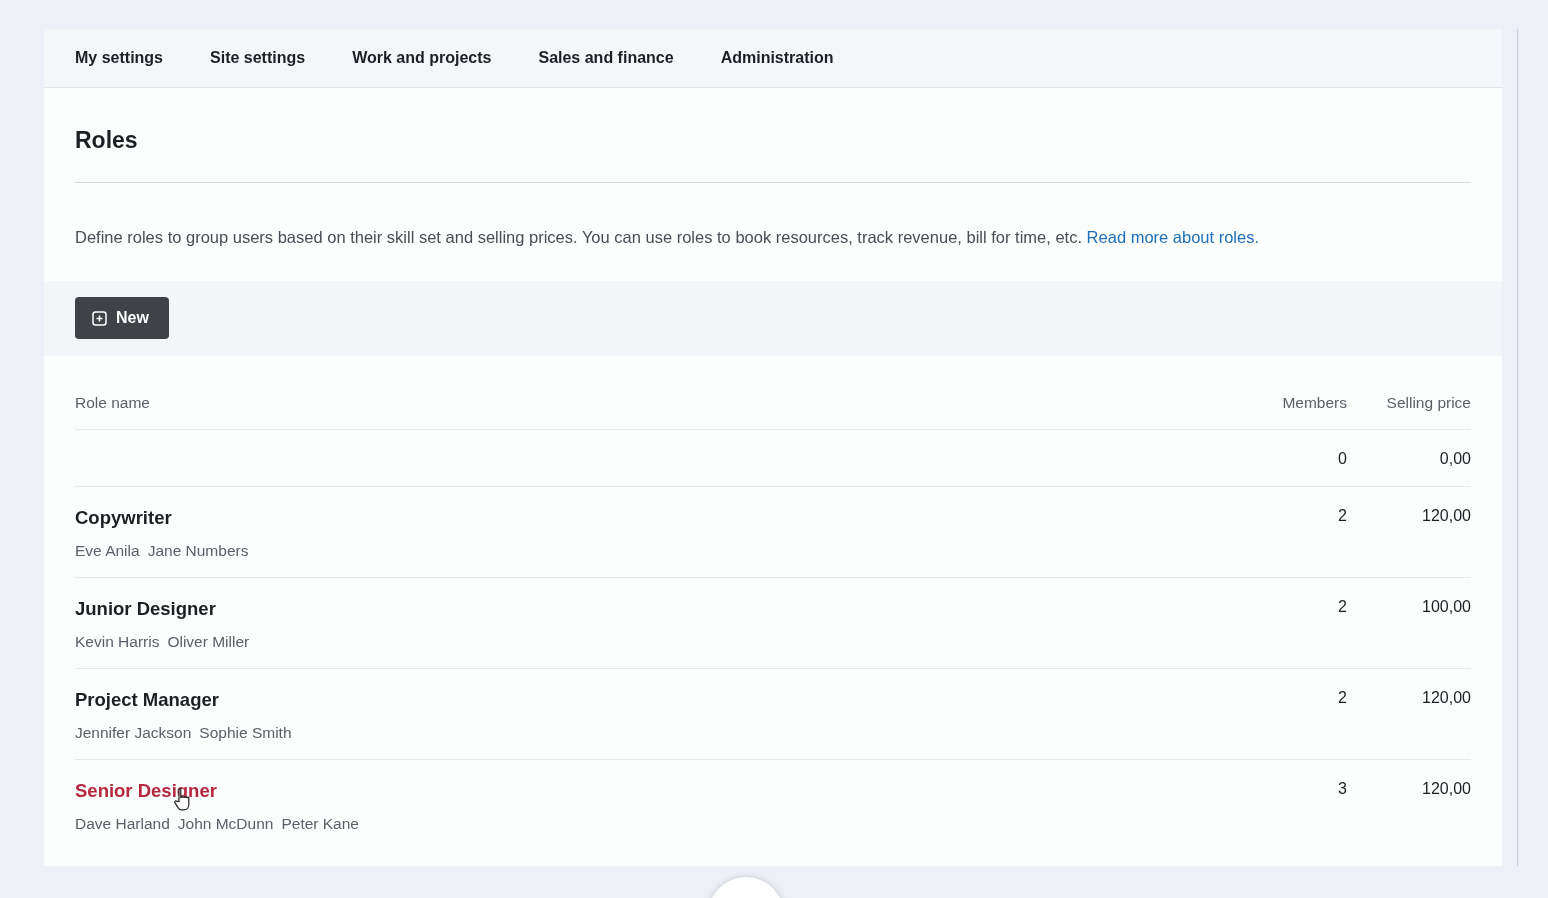 This screenshot has height=898, width=1548. Describe the element at coordinates (99, 318) in the screenshot. I see `add-icon` at that location.